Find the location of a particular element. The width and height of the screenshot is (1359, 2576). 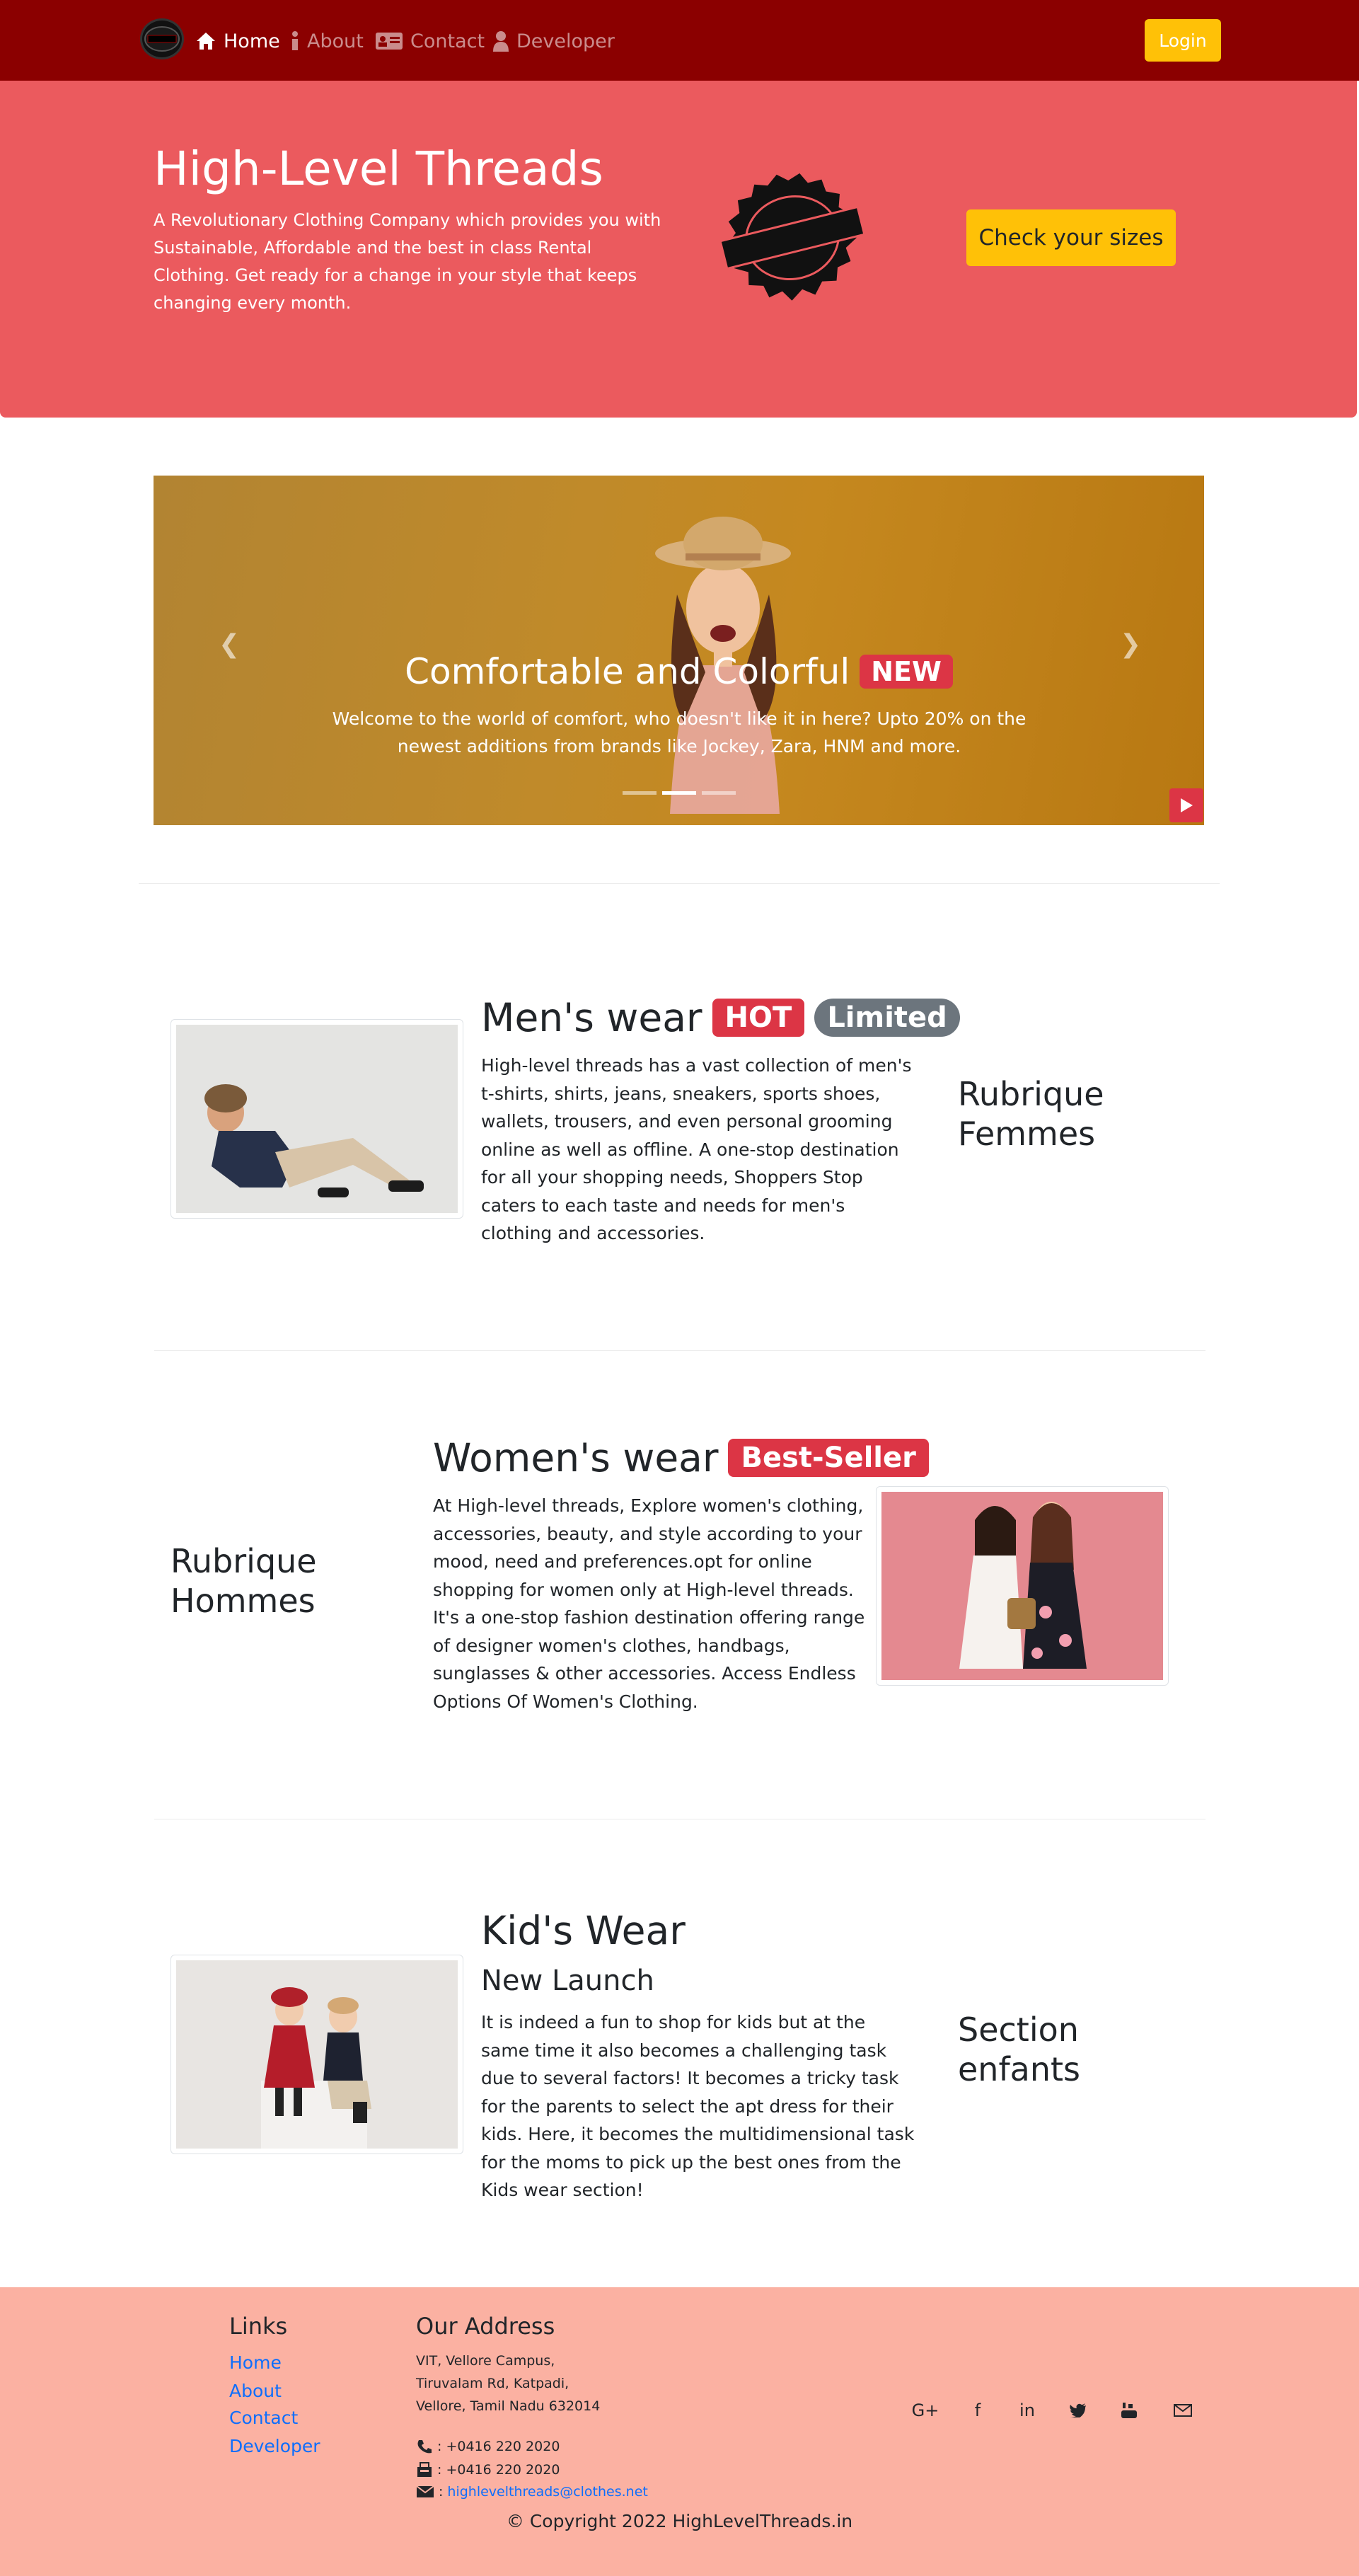

footer-phone: : +0416 220 2020 is located at coordinates (488, 2446).